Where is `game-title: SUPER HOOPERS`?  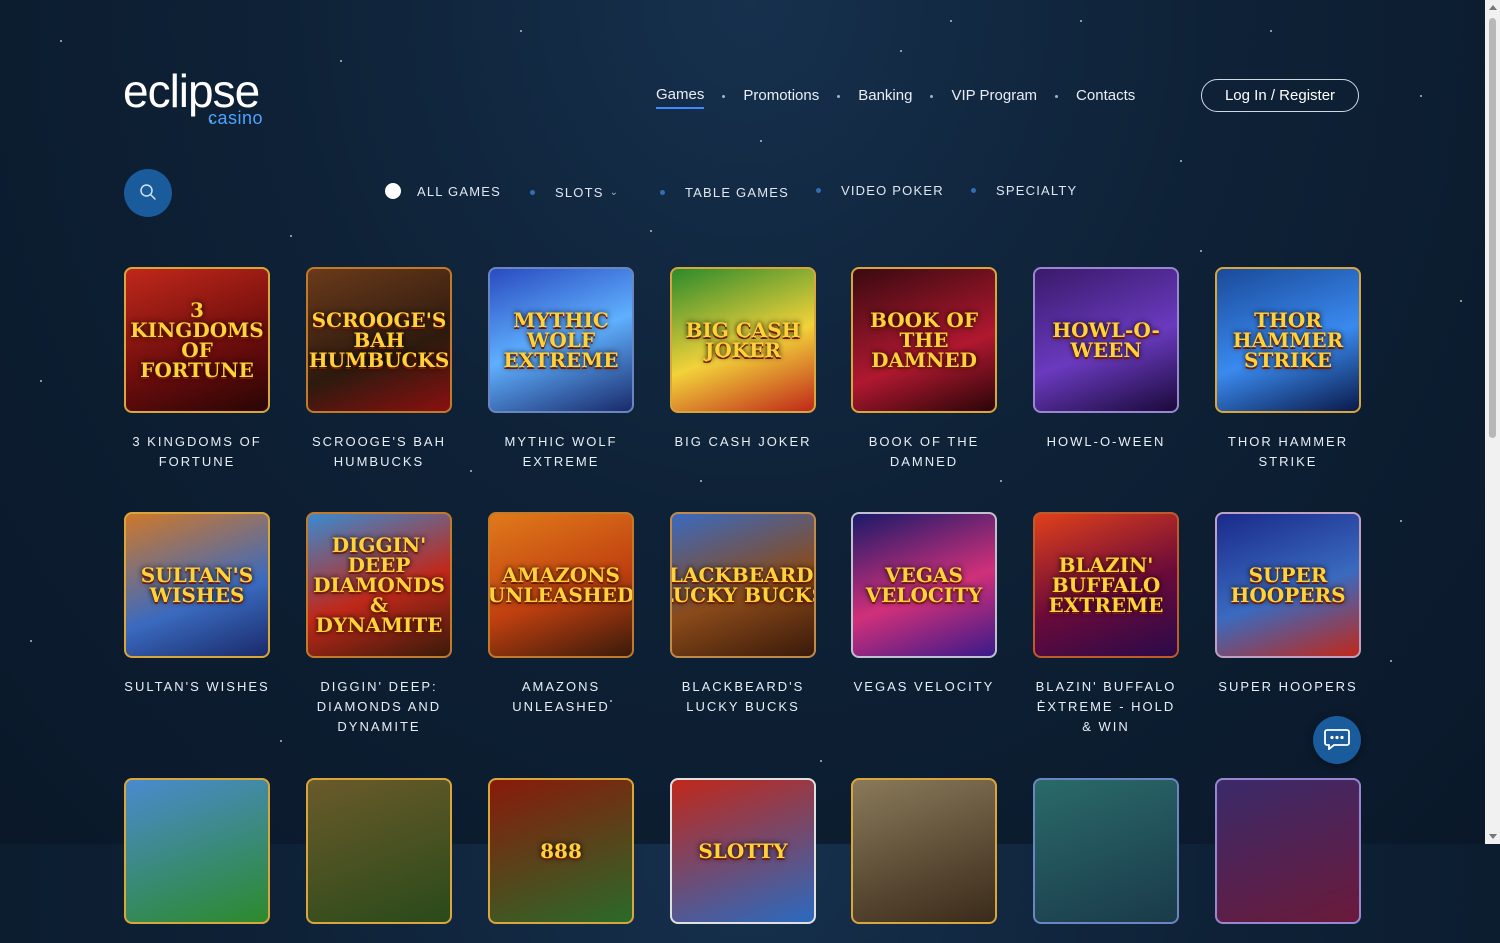
game-title: SUPER HOOPERS is located at coordinates (1288, 687).